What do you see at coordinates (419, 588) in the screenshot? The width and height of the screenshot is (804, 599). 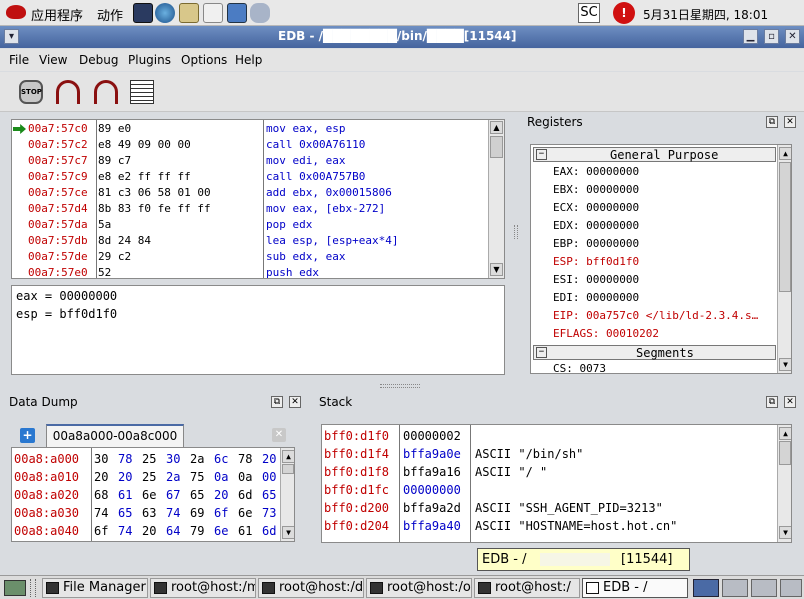 I see `taskbar-item: root@host:/ox` at bounding box center [419, 588].